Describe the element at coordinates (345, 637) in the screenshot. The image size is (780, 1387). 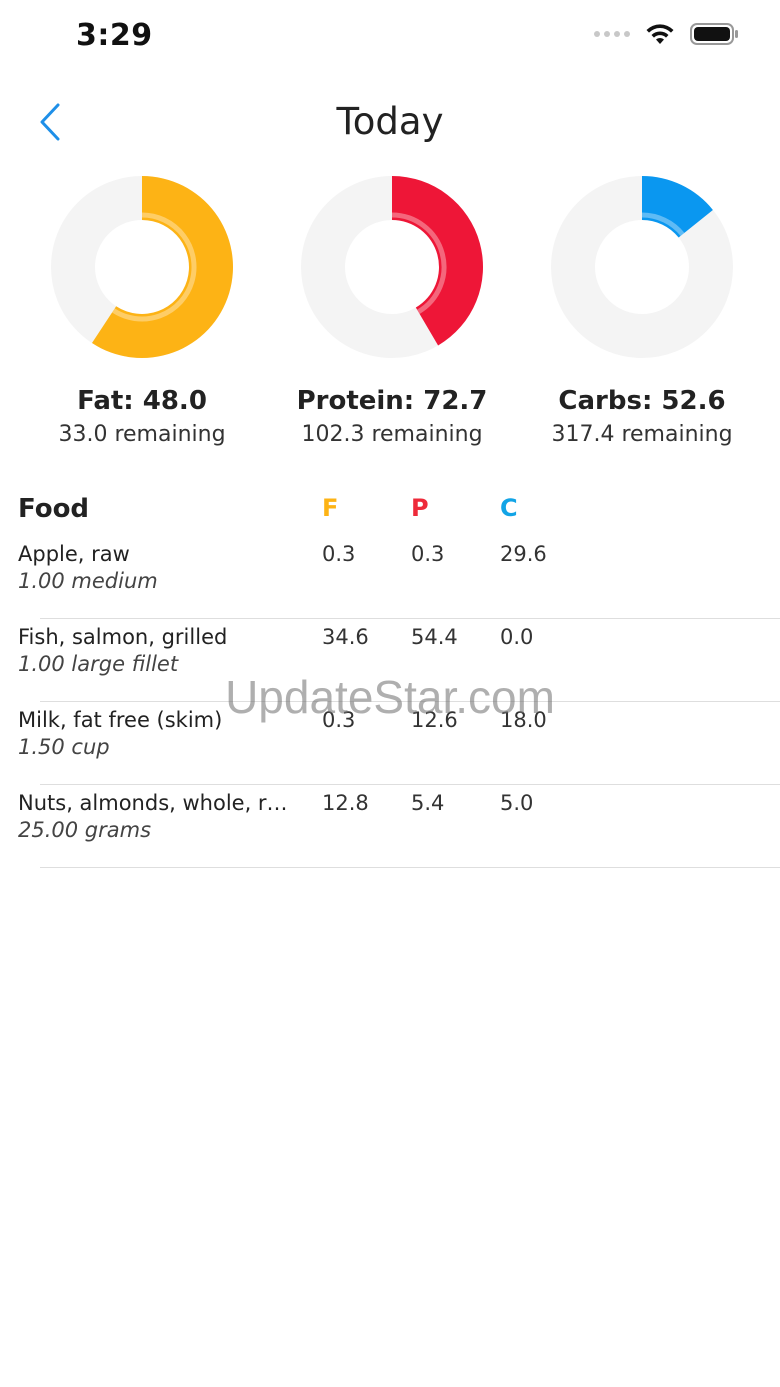
I see `food-fat: 34.6` at that location.